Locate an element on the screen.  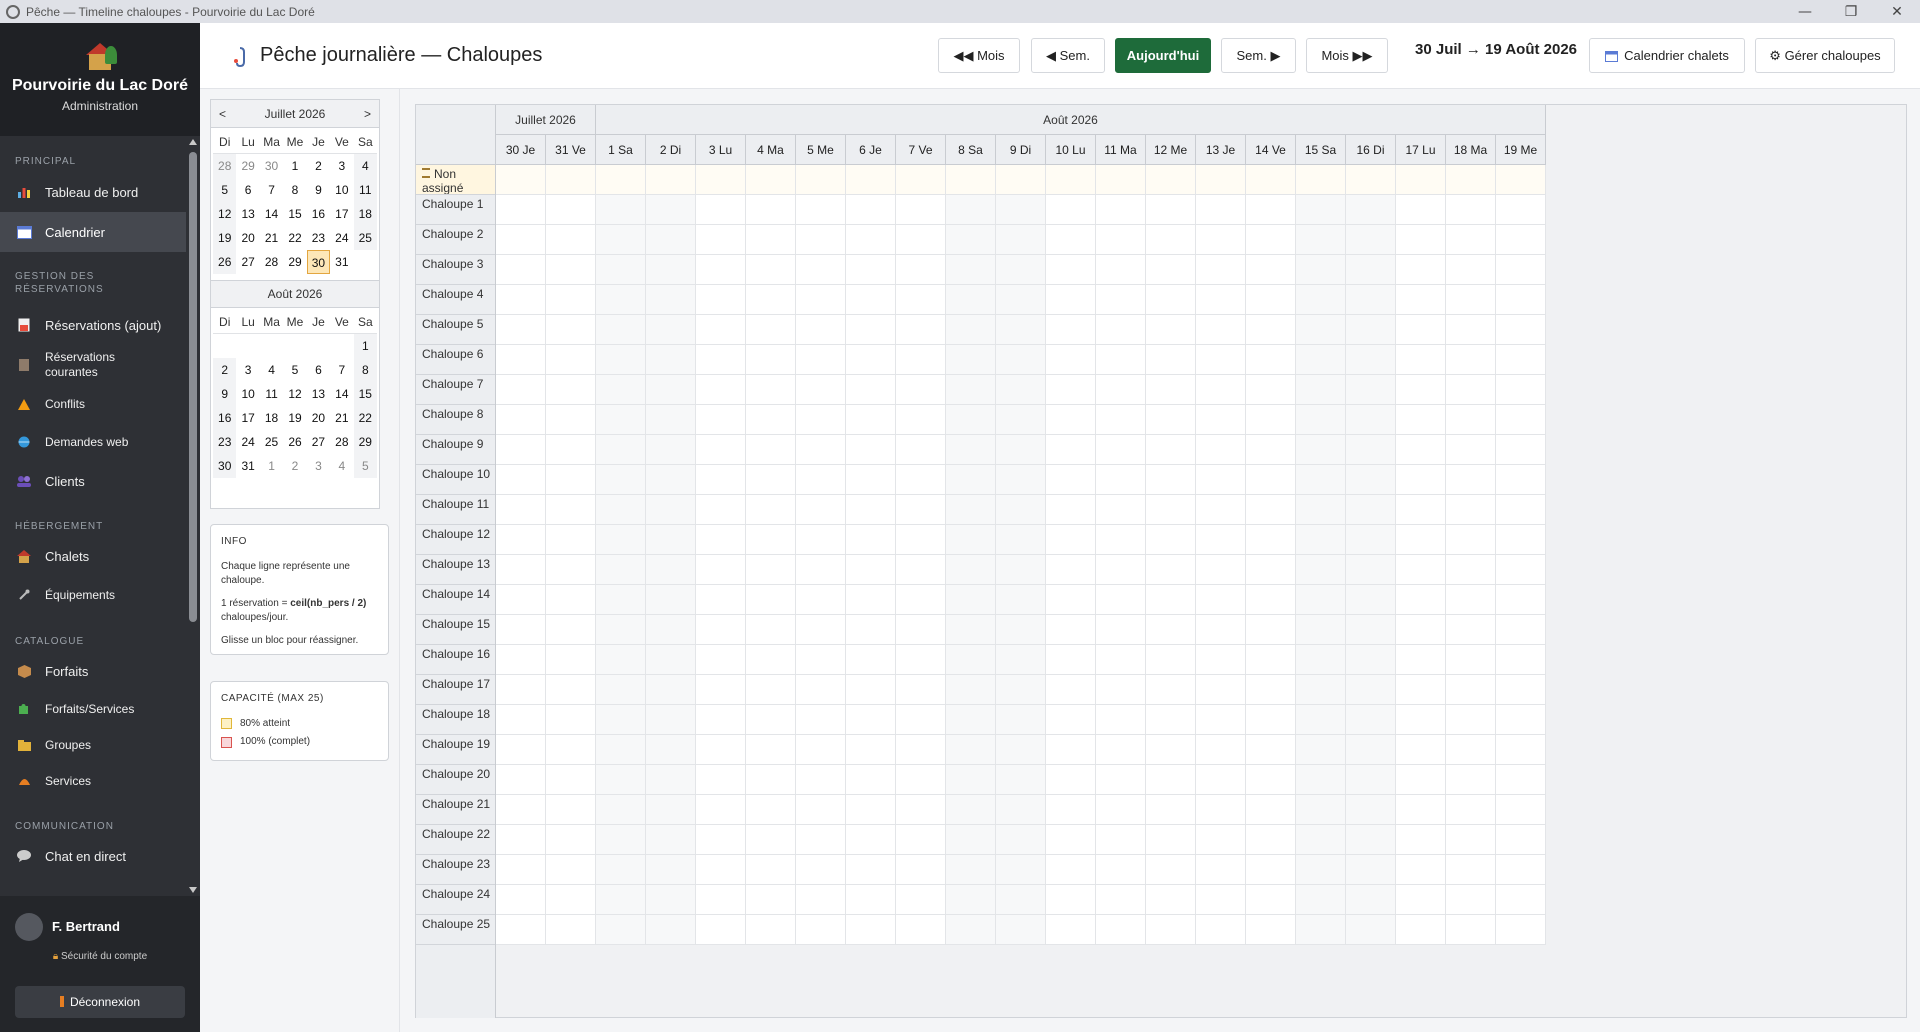
mini-calendar-day: 23 is located at coordinates (318, 238).